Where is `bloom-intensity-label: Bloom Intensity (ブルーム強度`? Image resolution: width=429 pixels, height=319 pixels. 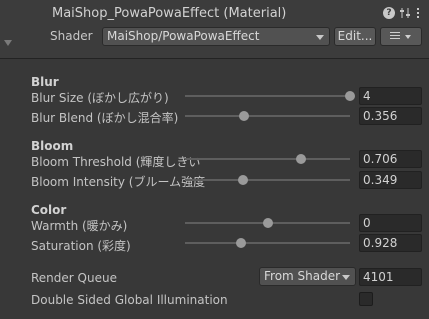 bloom-intensity-label: Bloom Intensity (ブルーム強度 is located at coordinates (118, 182).